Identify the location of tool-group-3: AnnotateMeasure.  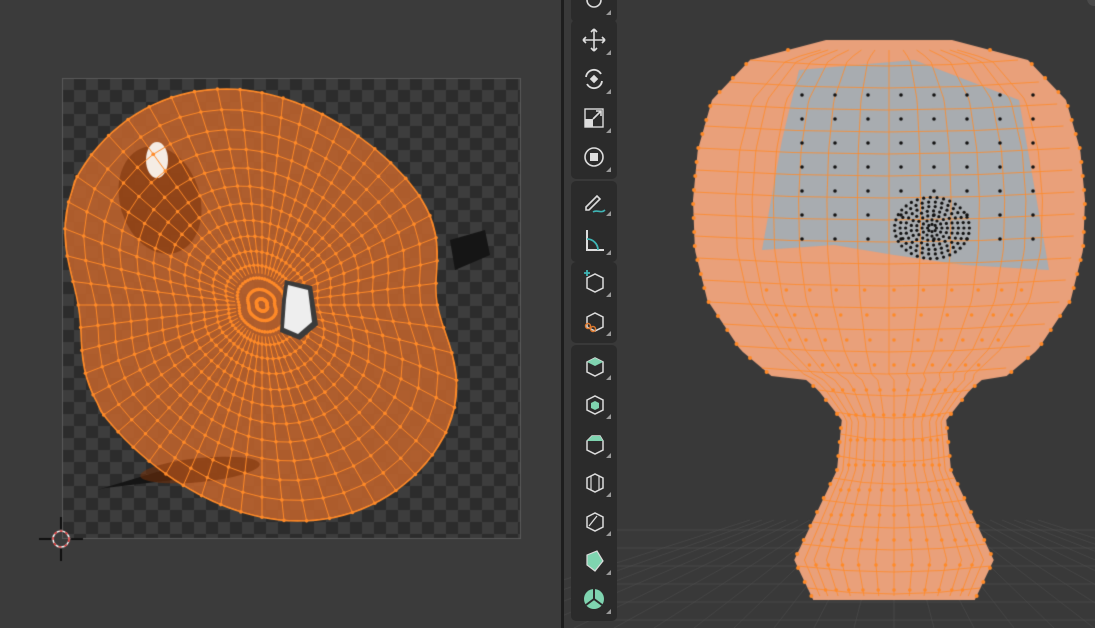
(594, 221).